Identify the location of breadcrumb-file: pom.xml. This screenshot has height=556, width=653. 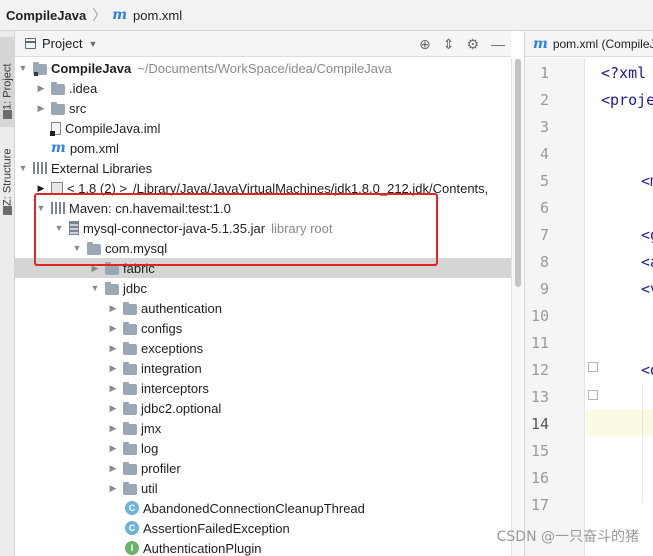
(157, 15).